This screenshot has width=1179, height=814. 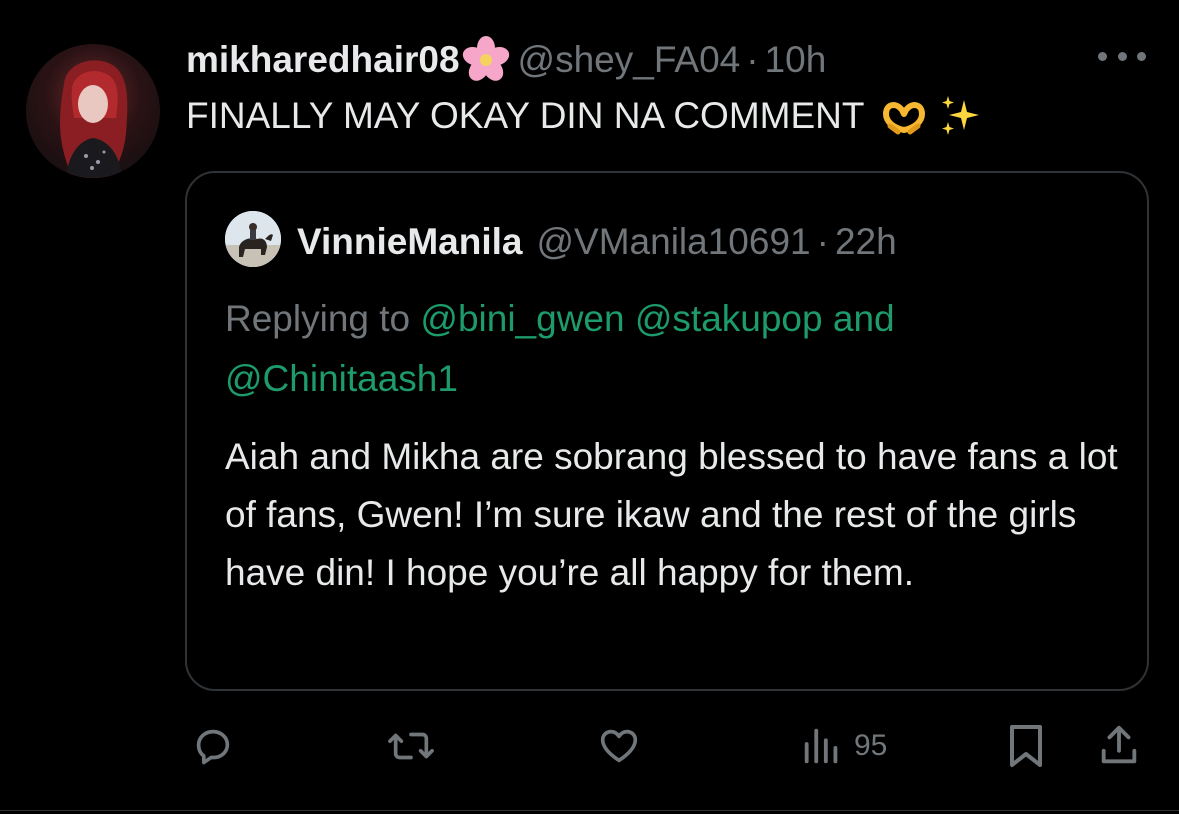 I want to click on views-count: 95, so click(x=871, y=745).